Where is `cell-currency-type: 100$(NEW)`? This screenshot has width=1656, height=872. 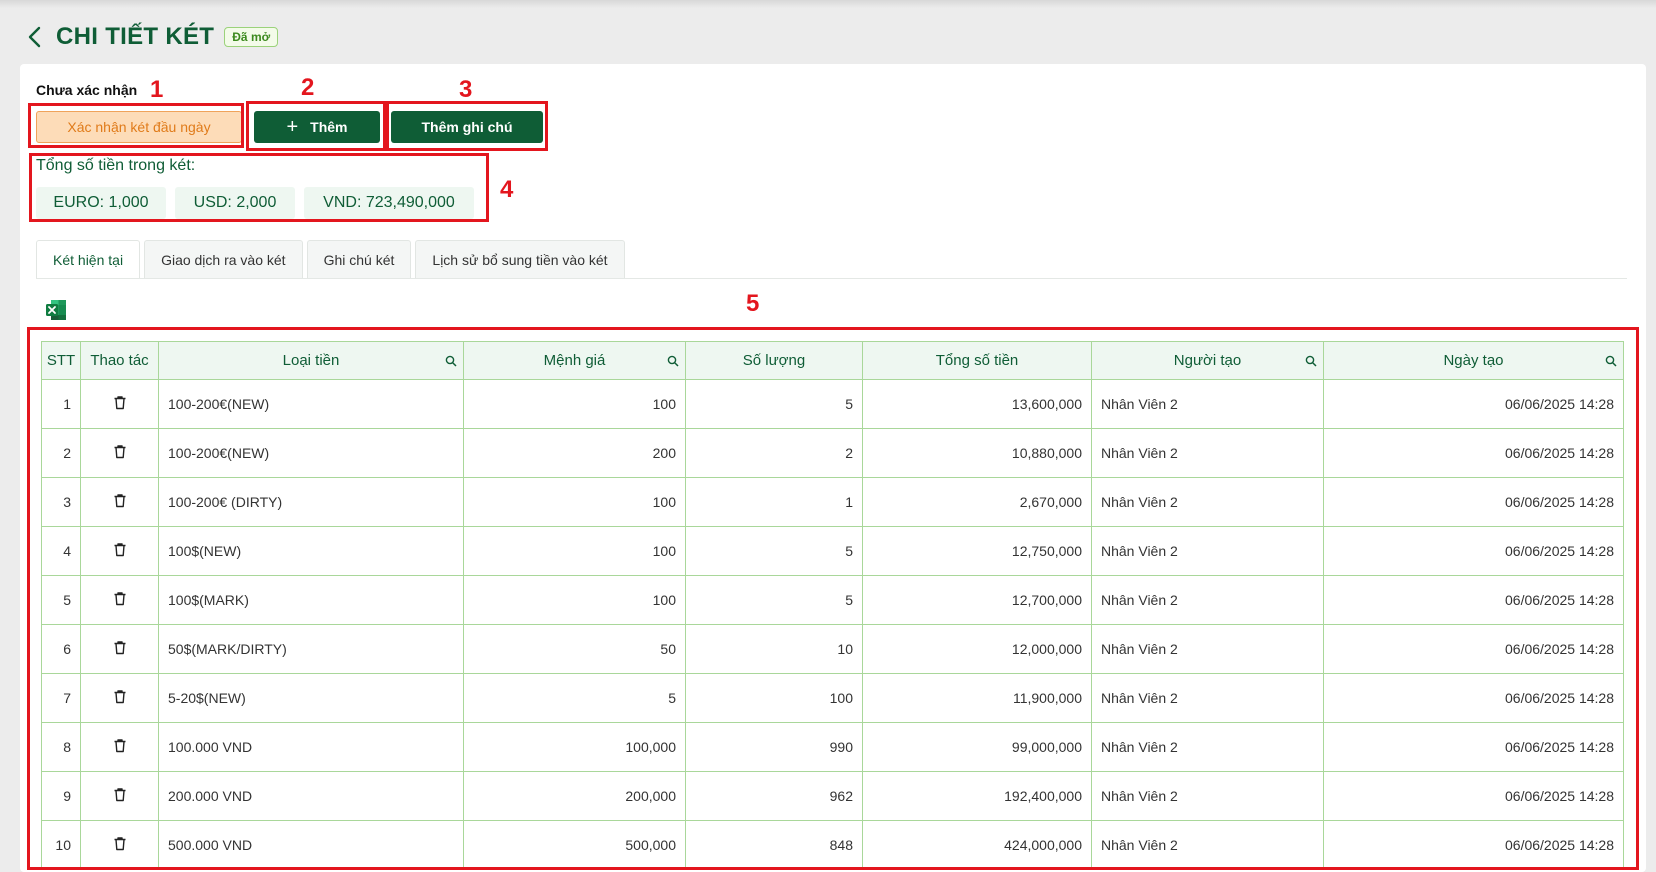
cell-currency-type: 100$(NEW) is located at coordinates (311, 551).